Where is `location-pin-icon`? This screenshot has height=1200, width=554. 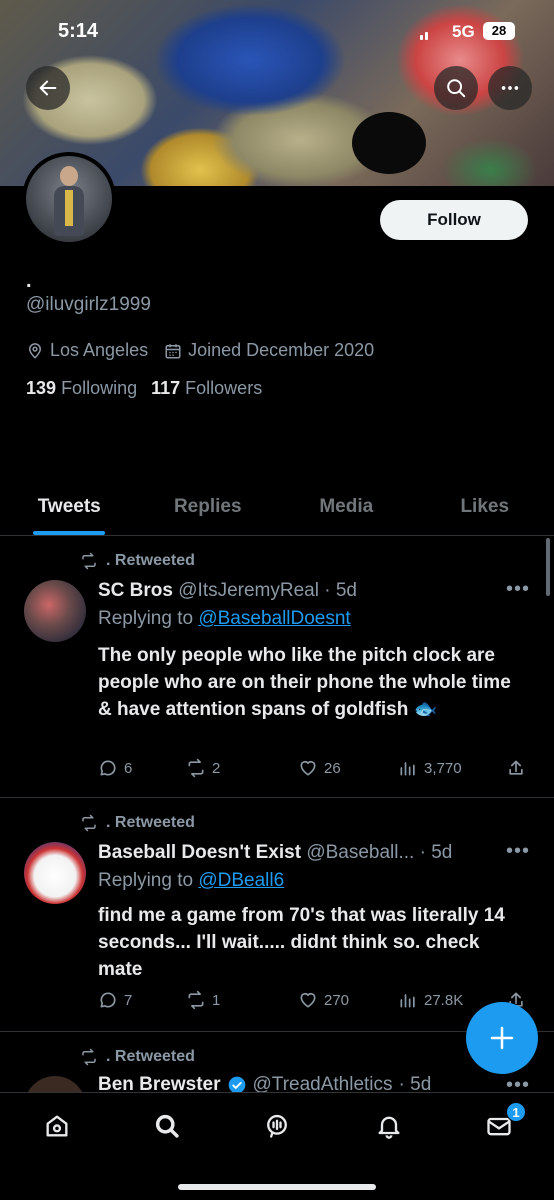
location-pin-icon is located at coordinates (35, 350).